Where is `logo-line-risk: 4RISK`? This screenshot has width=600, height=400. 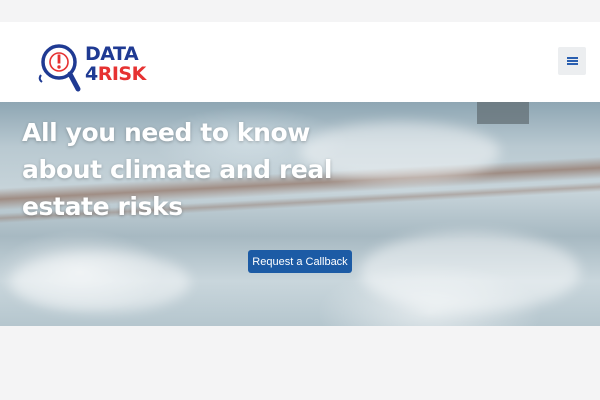
logo-line-risk: 4RISK is located at coordinates (115, 74).